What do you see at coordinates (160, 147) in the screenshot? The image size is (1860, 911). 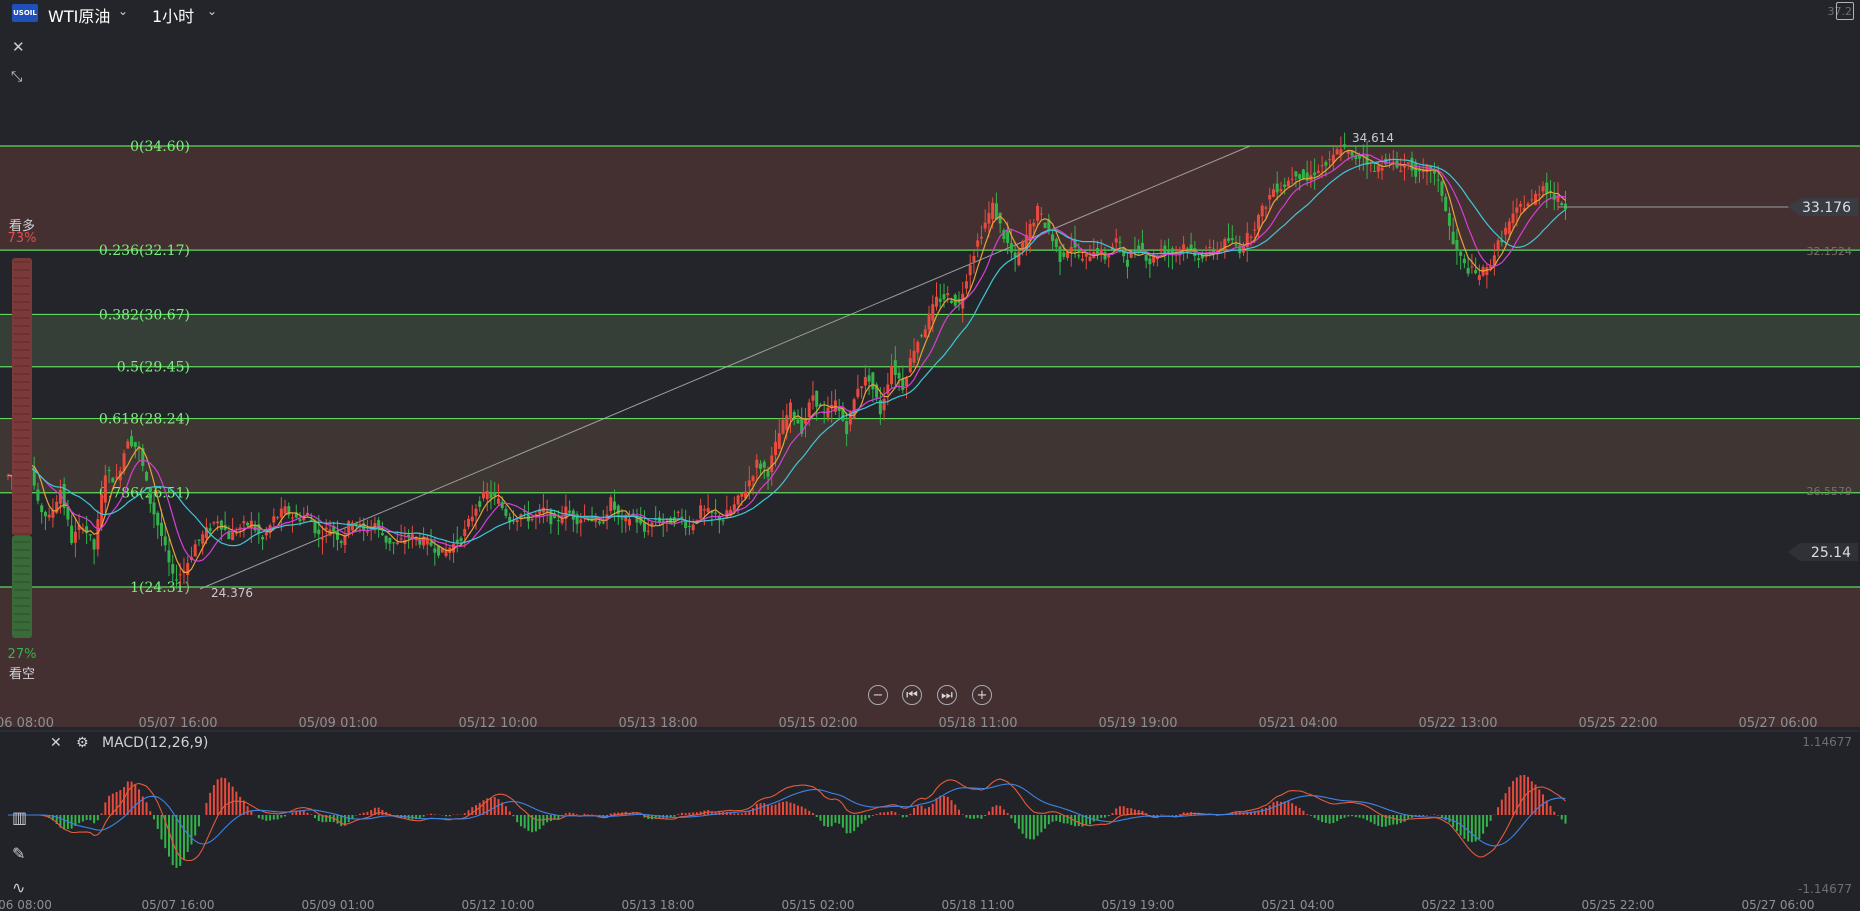 I see `fib-label: 0(34.60)` at bounding box center [160, 147].